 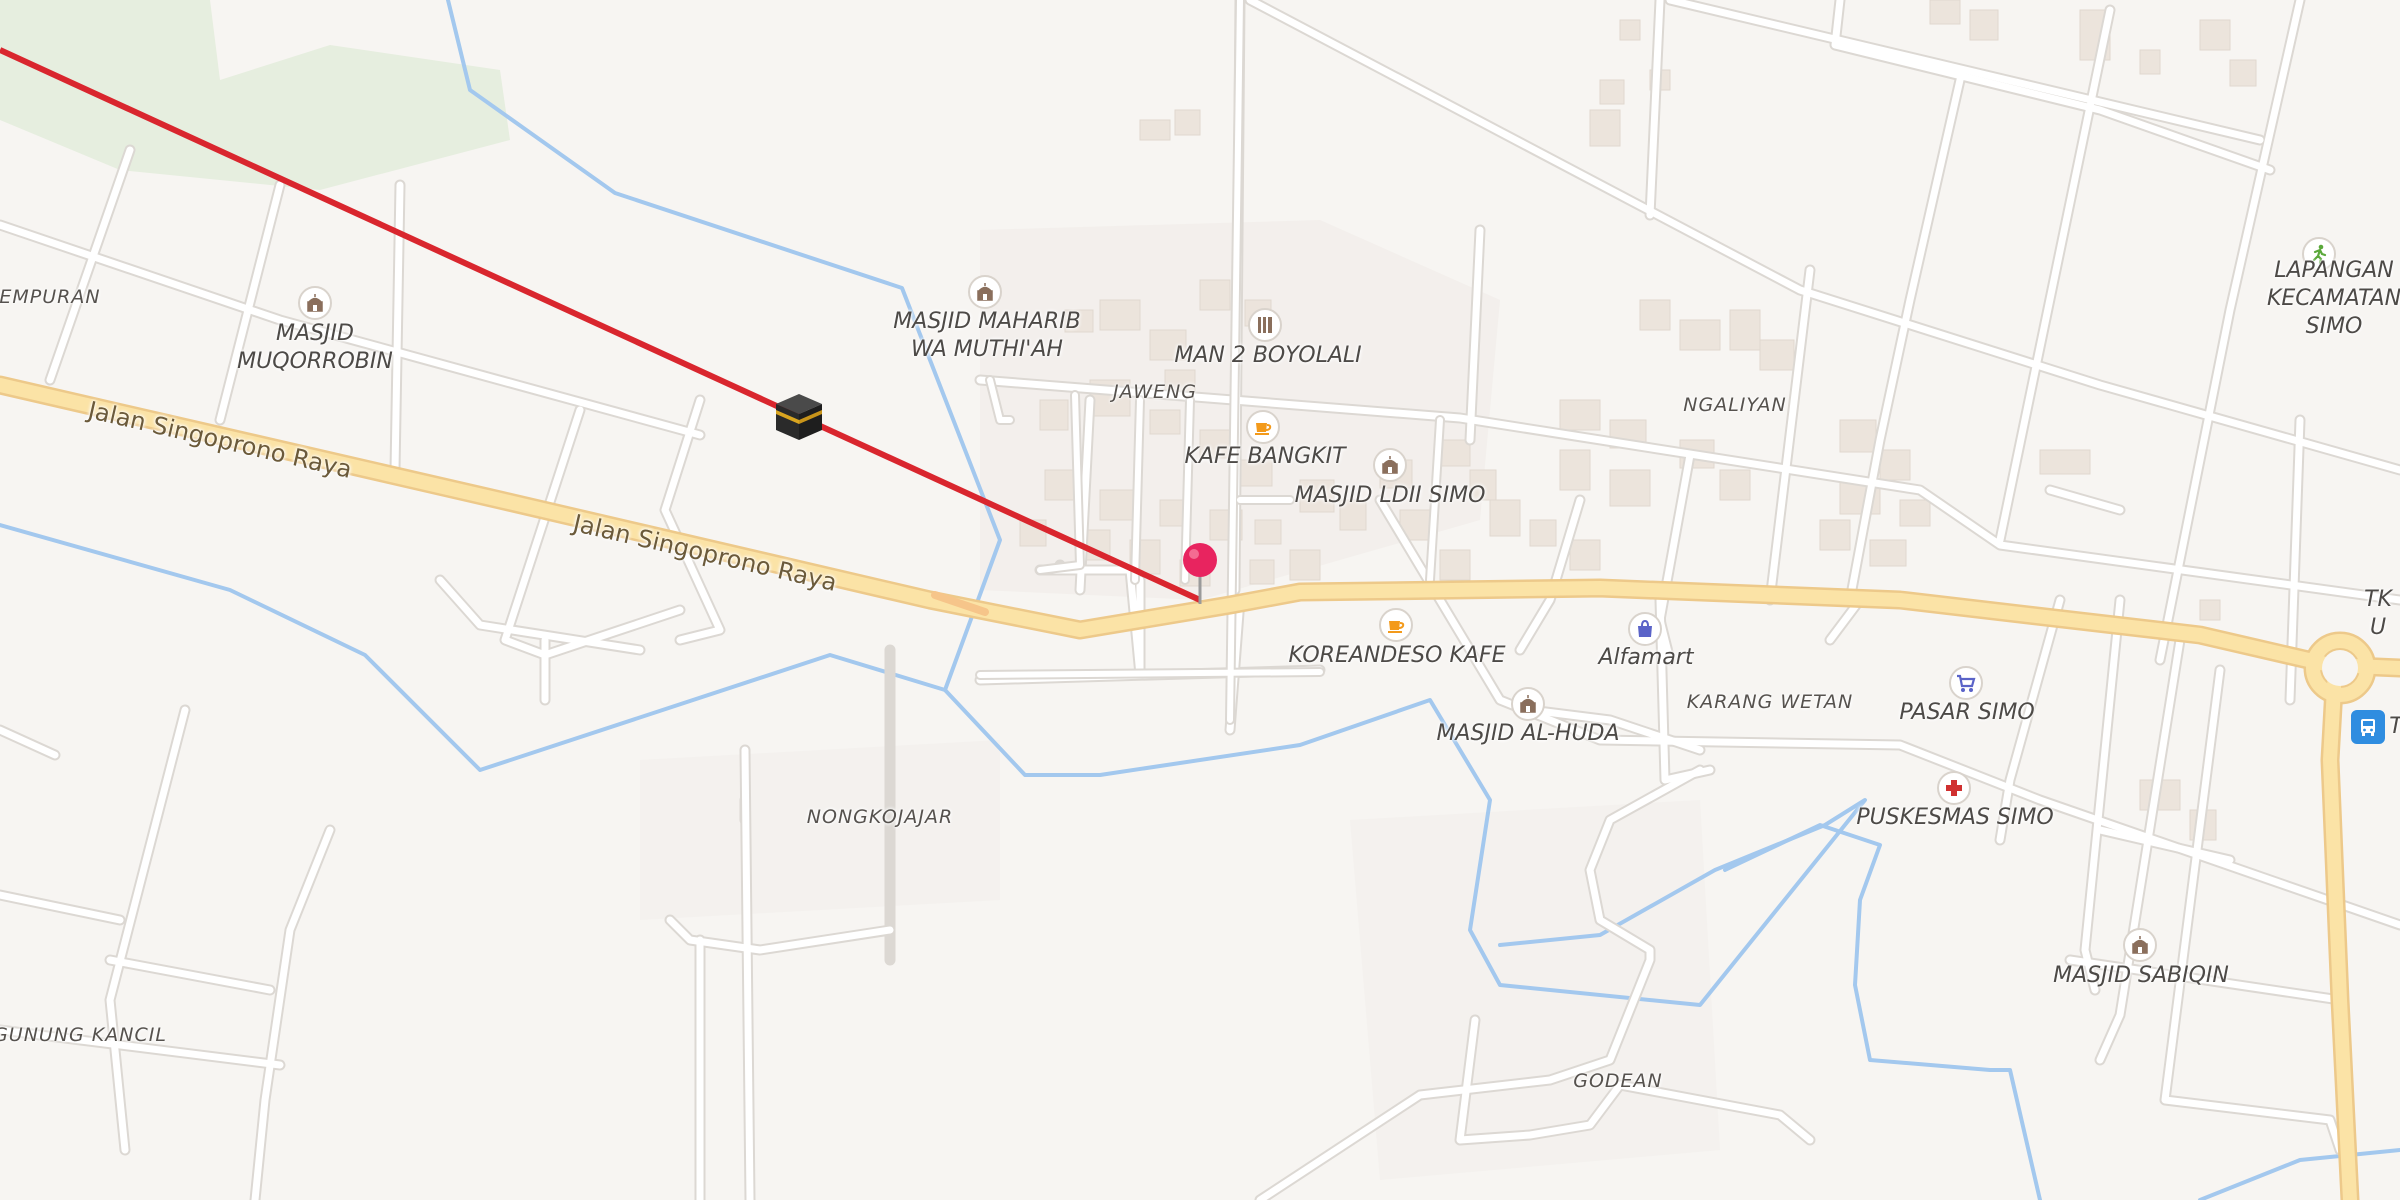 I want to click on poi-label-alfamart: Alfamart, so click(x=1646, y=658).